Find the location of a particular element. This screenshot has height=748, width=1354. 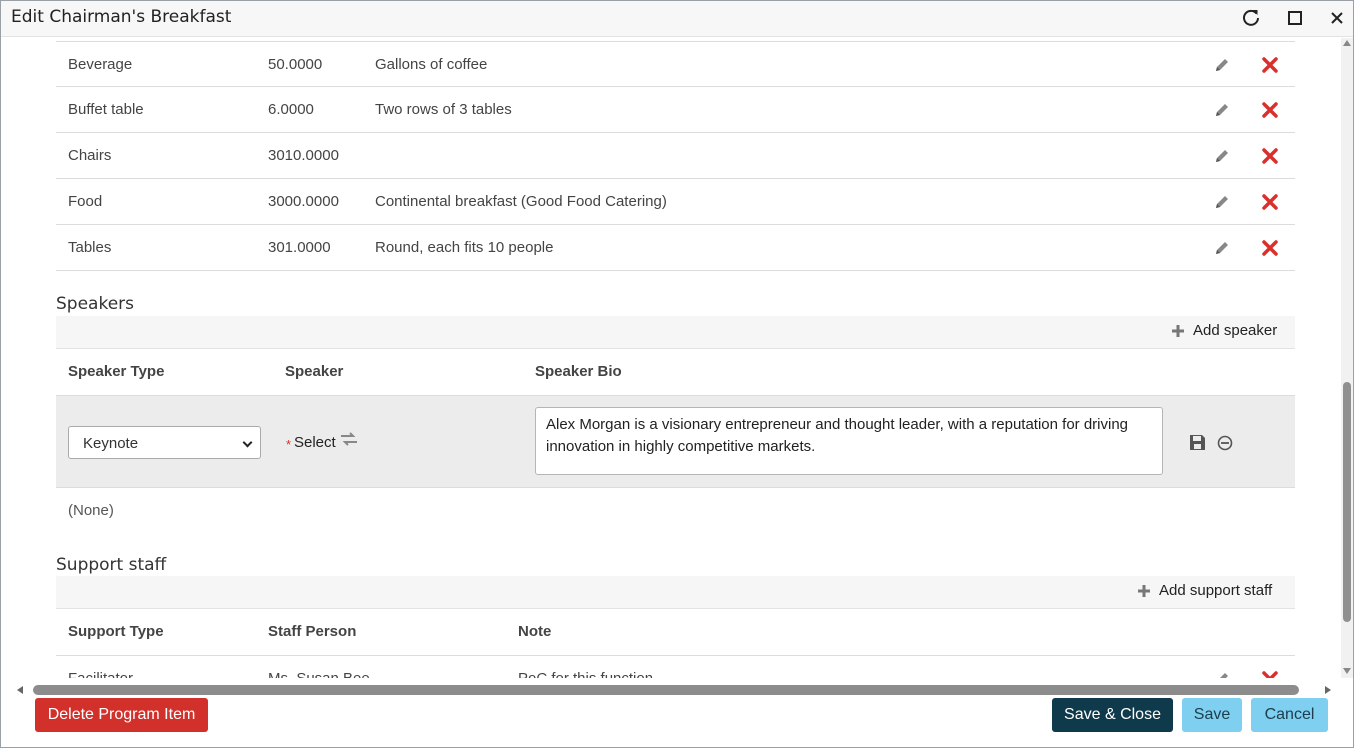

speaker-type-value: Keynote is located at coordinates (111, 443).